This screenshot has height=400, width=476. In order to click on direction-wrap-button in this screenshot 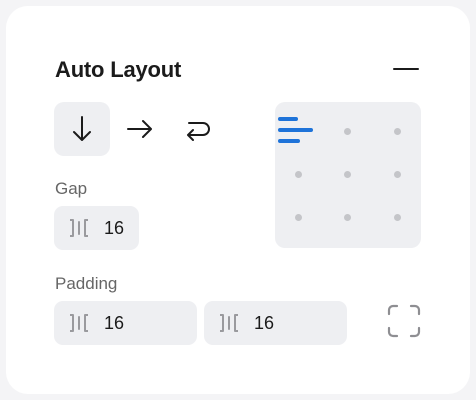, I will do `click(198, 129)`.